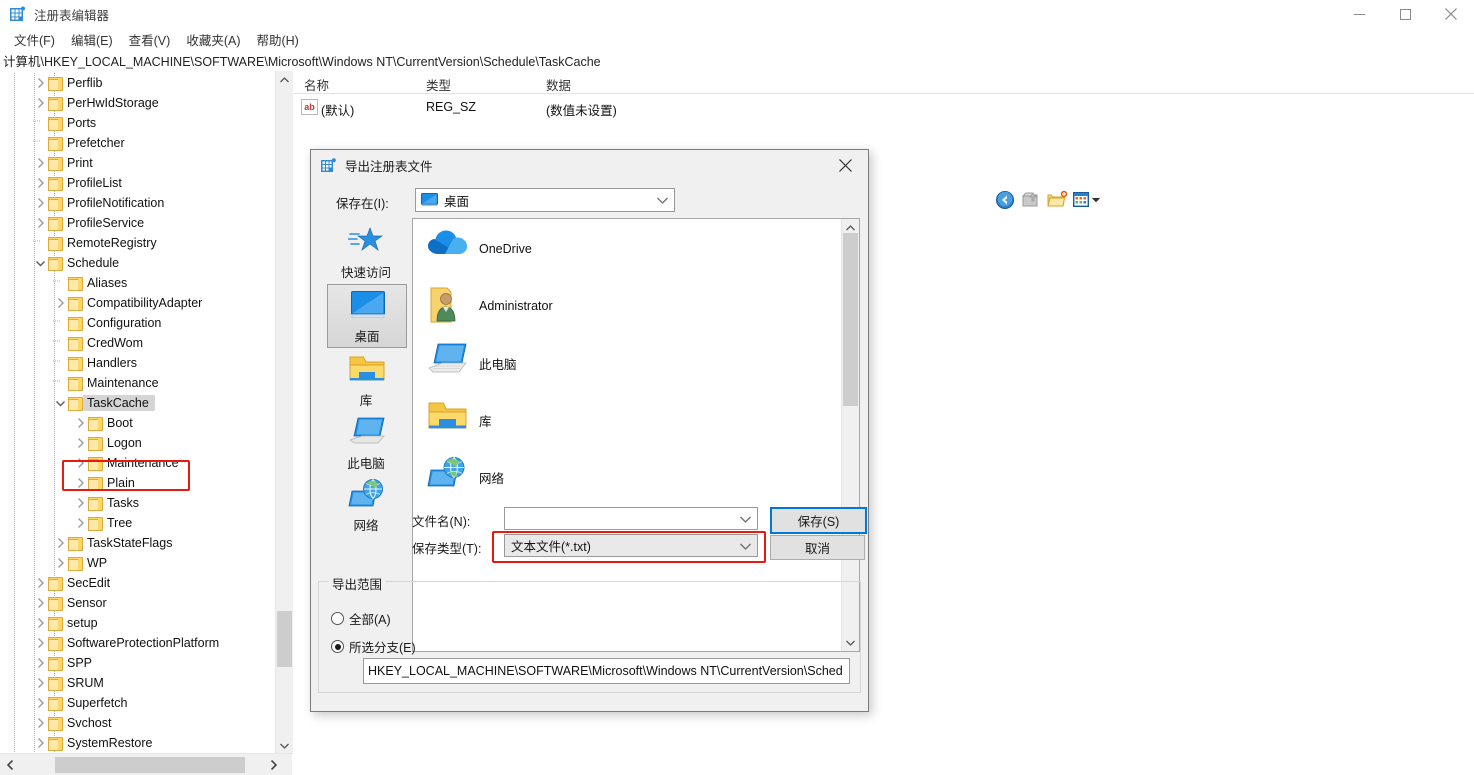  What do you see at coordinates (284, 639) in the screenshot?
I see `tree-scrollbar-thumb` at bounding box center [284, 639].